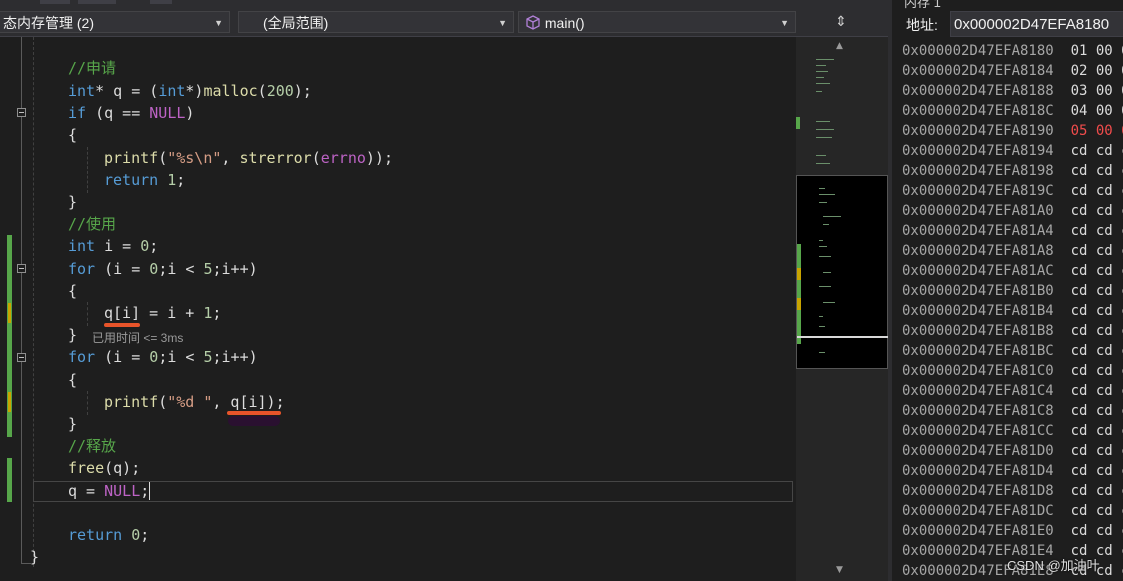 Image resolution: width=1123 pixels, height=581 pixels. What do you see at coordinates (115, 22) in the screenshot?
I see `project-dropdown: 态内存管理 (2) ▼` at bounding box center [115, 22].